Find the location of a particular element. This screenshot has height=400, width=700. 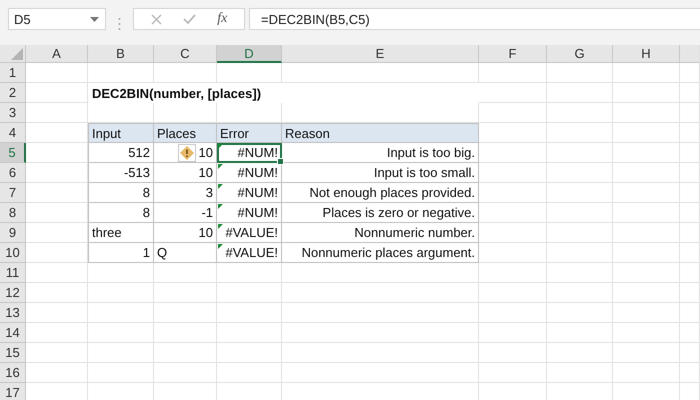

row-header: 3 is located at coordinates (13, 113).